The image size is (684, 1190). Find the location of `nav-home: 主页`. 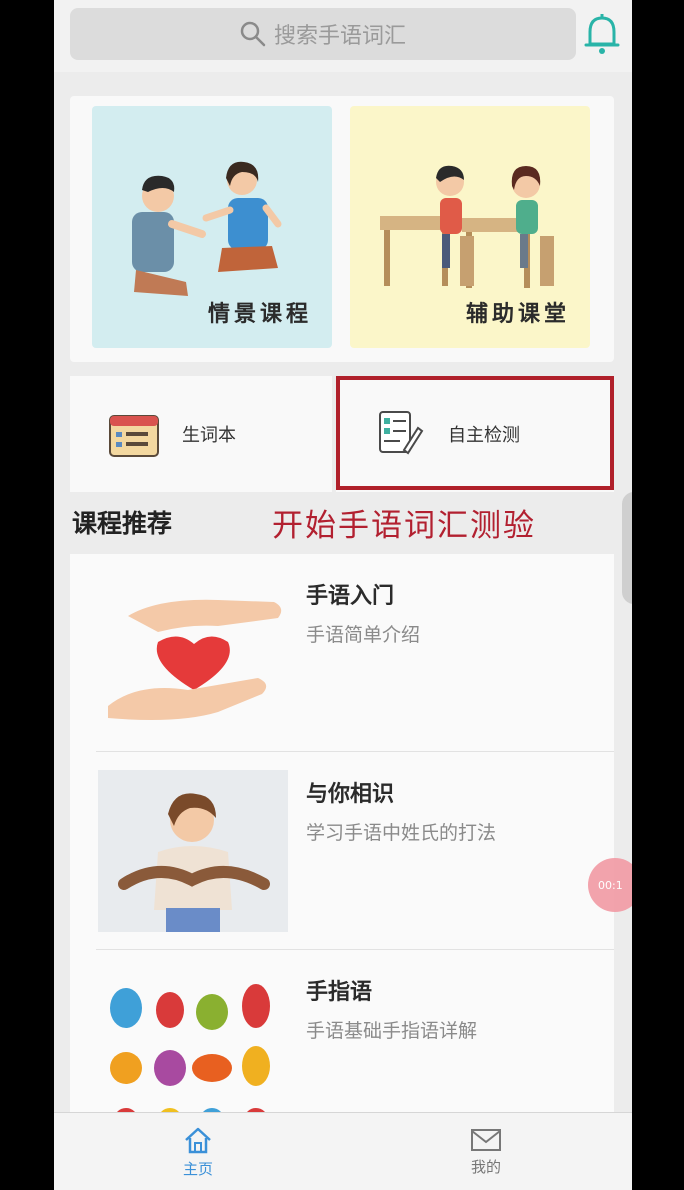

nav-home: 主页 is located at coordinates (198, 1151).